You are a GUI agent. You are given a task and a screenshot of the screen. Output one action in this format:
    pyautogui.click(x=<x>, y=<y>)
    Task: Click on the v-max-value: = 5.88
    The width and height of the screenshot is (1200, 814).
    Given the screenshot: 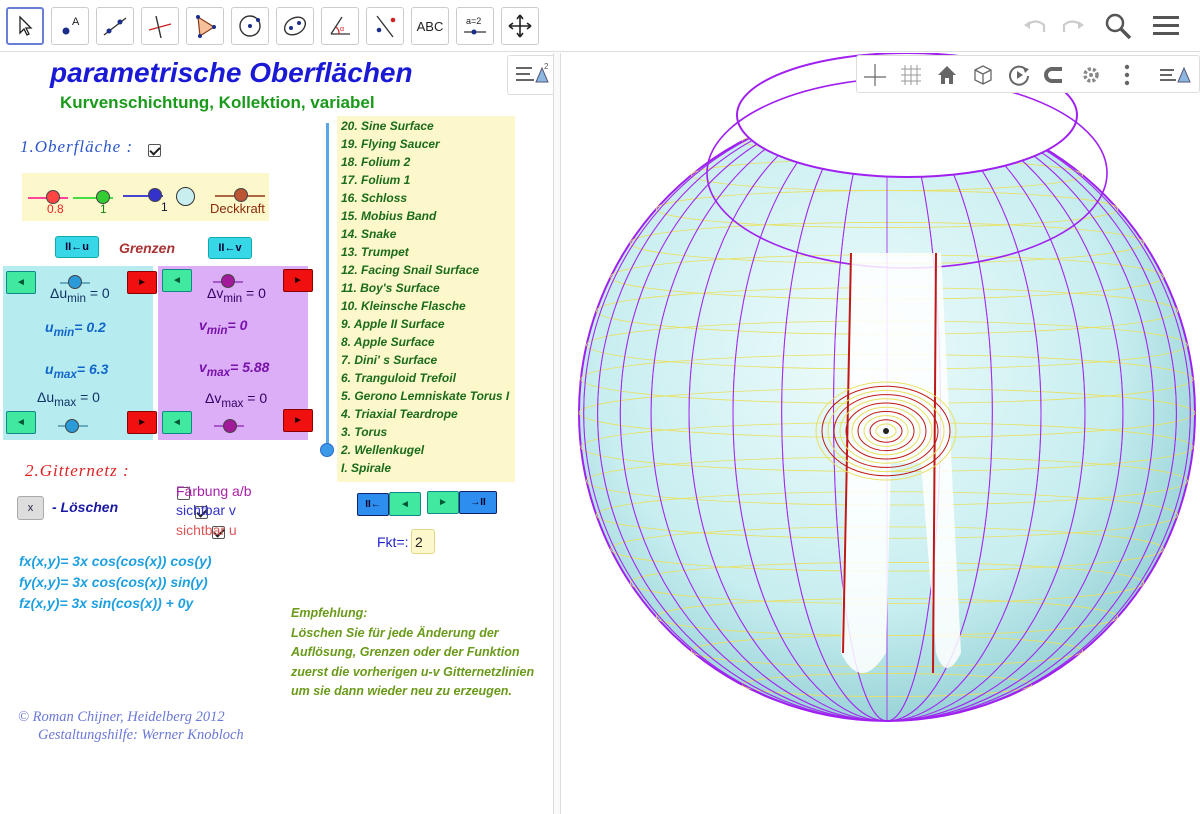 What is the action you would take?
    pyautogui.click(x=250, y=367)
    